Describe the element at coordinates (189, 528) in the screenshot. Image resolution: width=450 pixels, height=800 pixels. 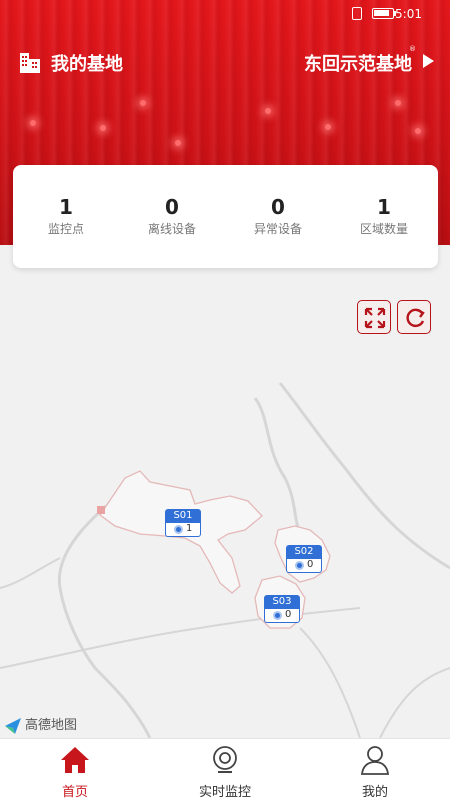
I see `marker-count: 1` at that location.